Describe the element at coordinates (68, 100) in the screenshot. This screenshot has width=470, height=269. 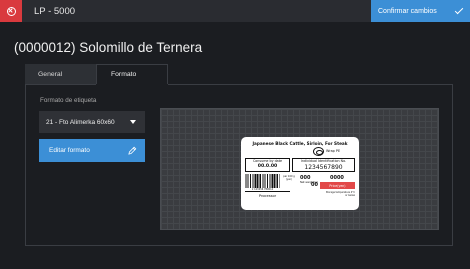
I see `label-format-caption: Formato de etiqueta` at that location.